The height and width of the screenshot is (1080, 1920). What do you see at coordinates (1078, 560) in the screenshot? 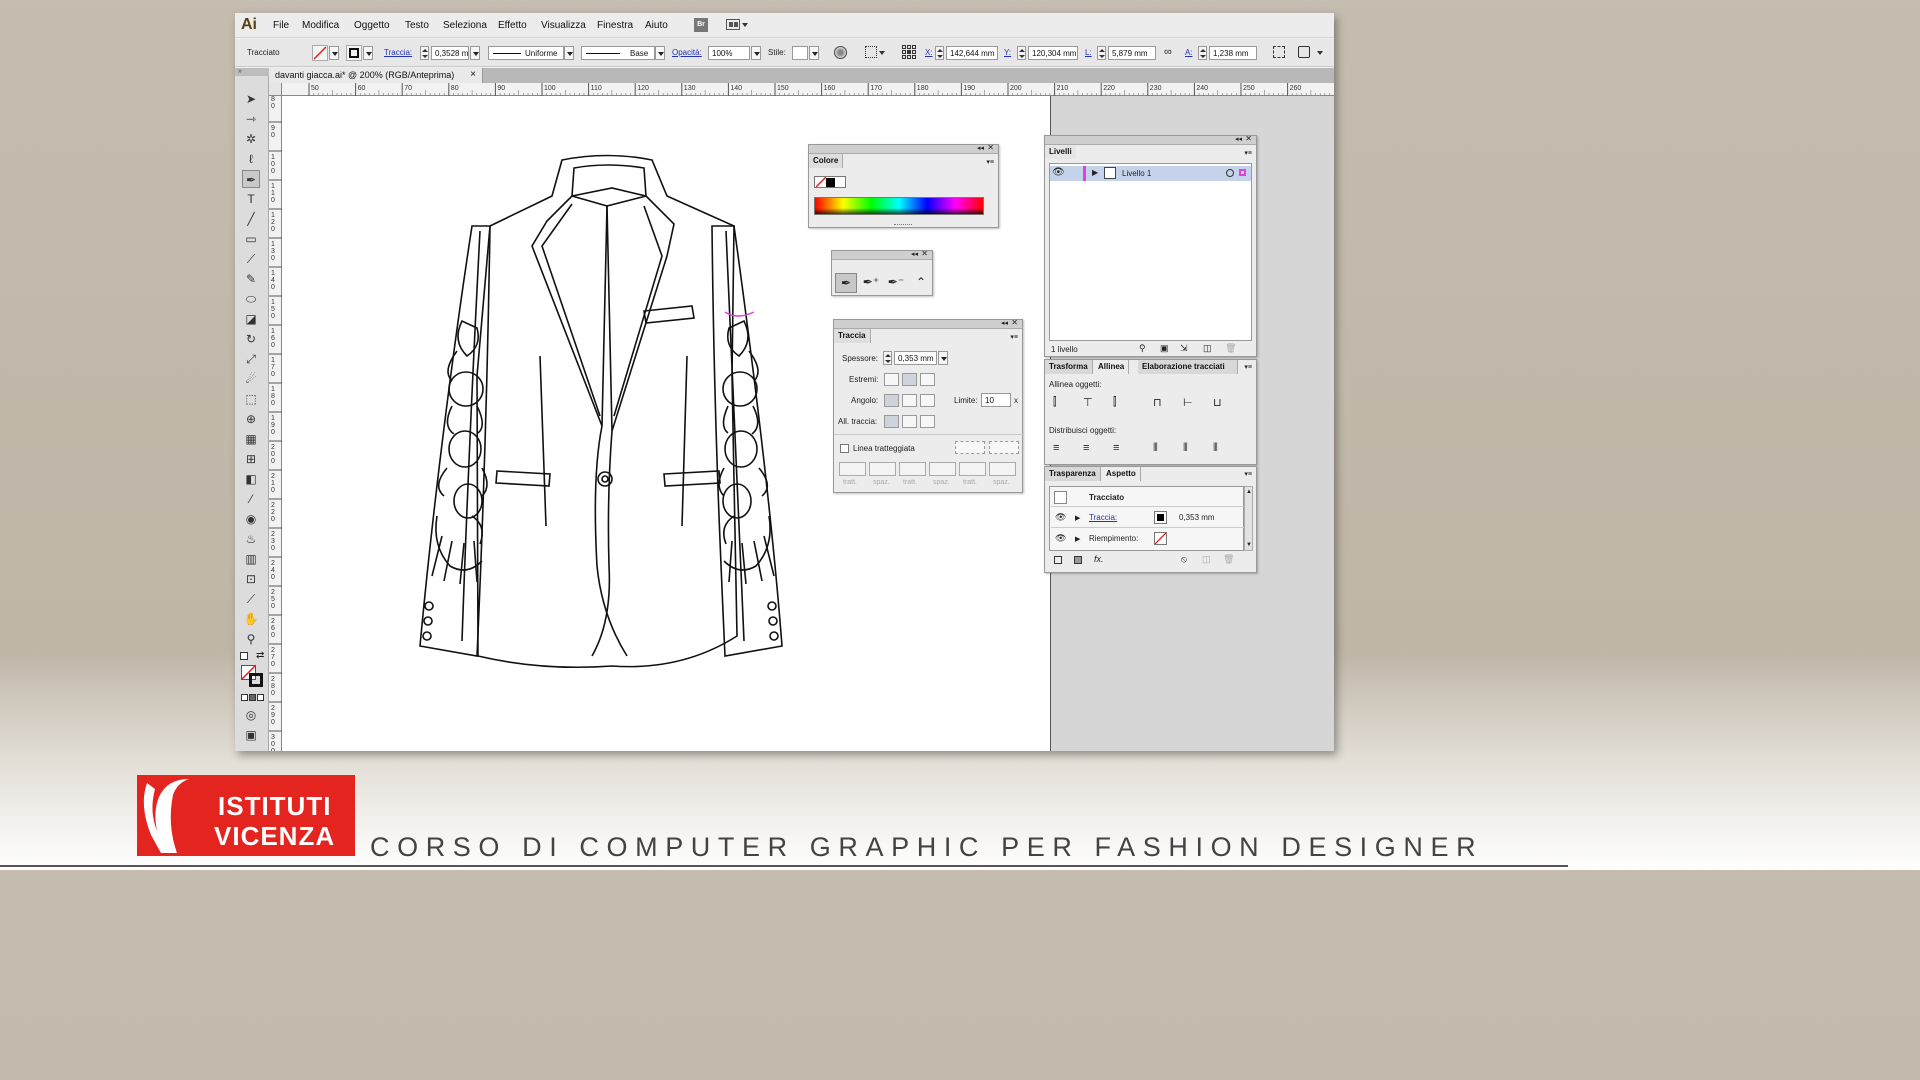
I see `add-new-fill-icon` at bounding box center [1078, 560].